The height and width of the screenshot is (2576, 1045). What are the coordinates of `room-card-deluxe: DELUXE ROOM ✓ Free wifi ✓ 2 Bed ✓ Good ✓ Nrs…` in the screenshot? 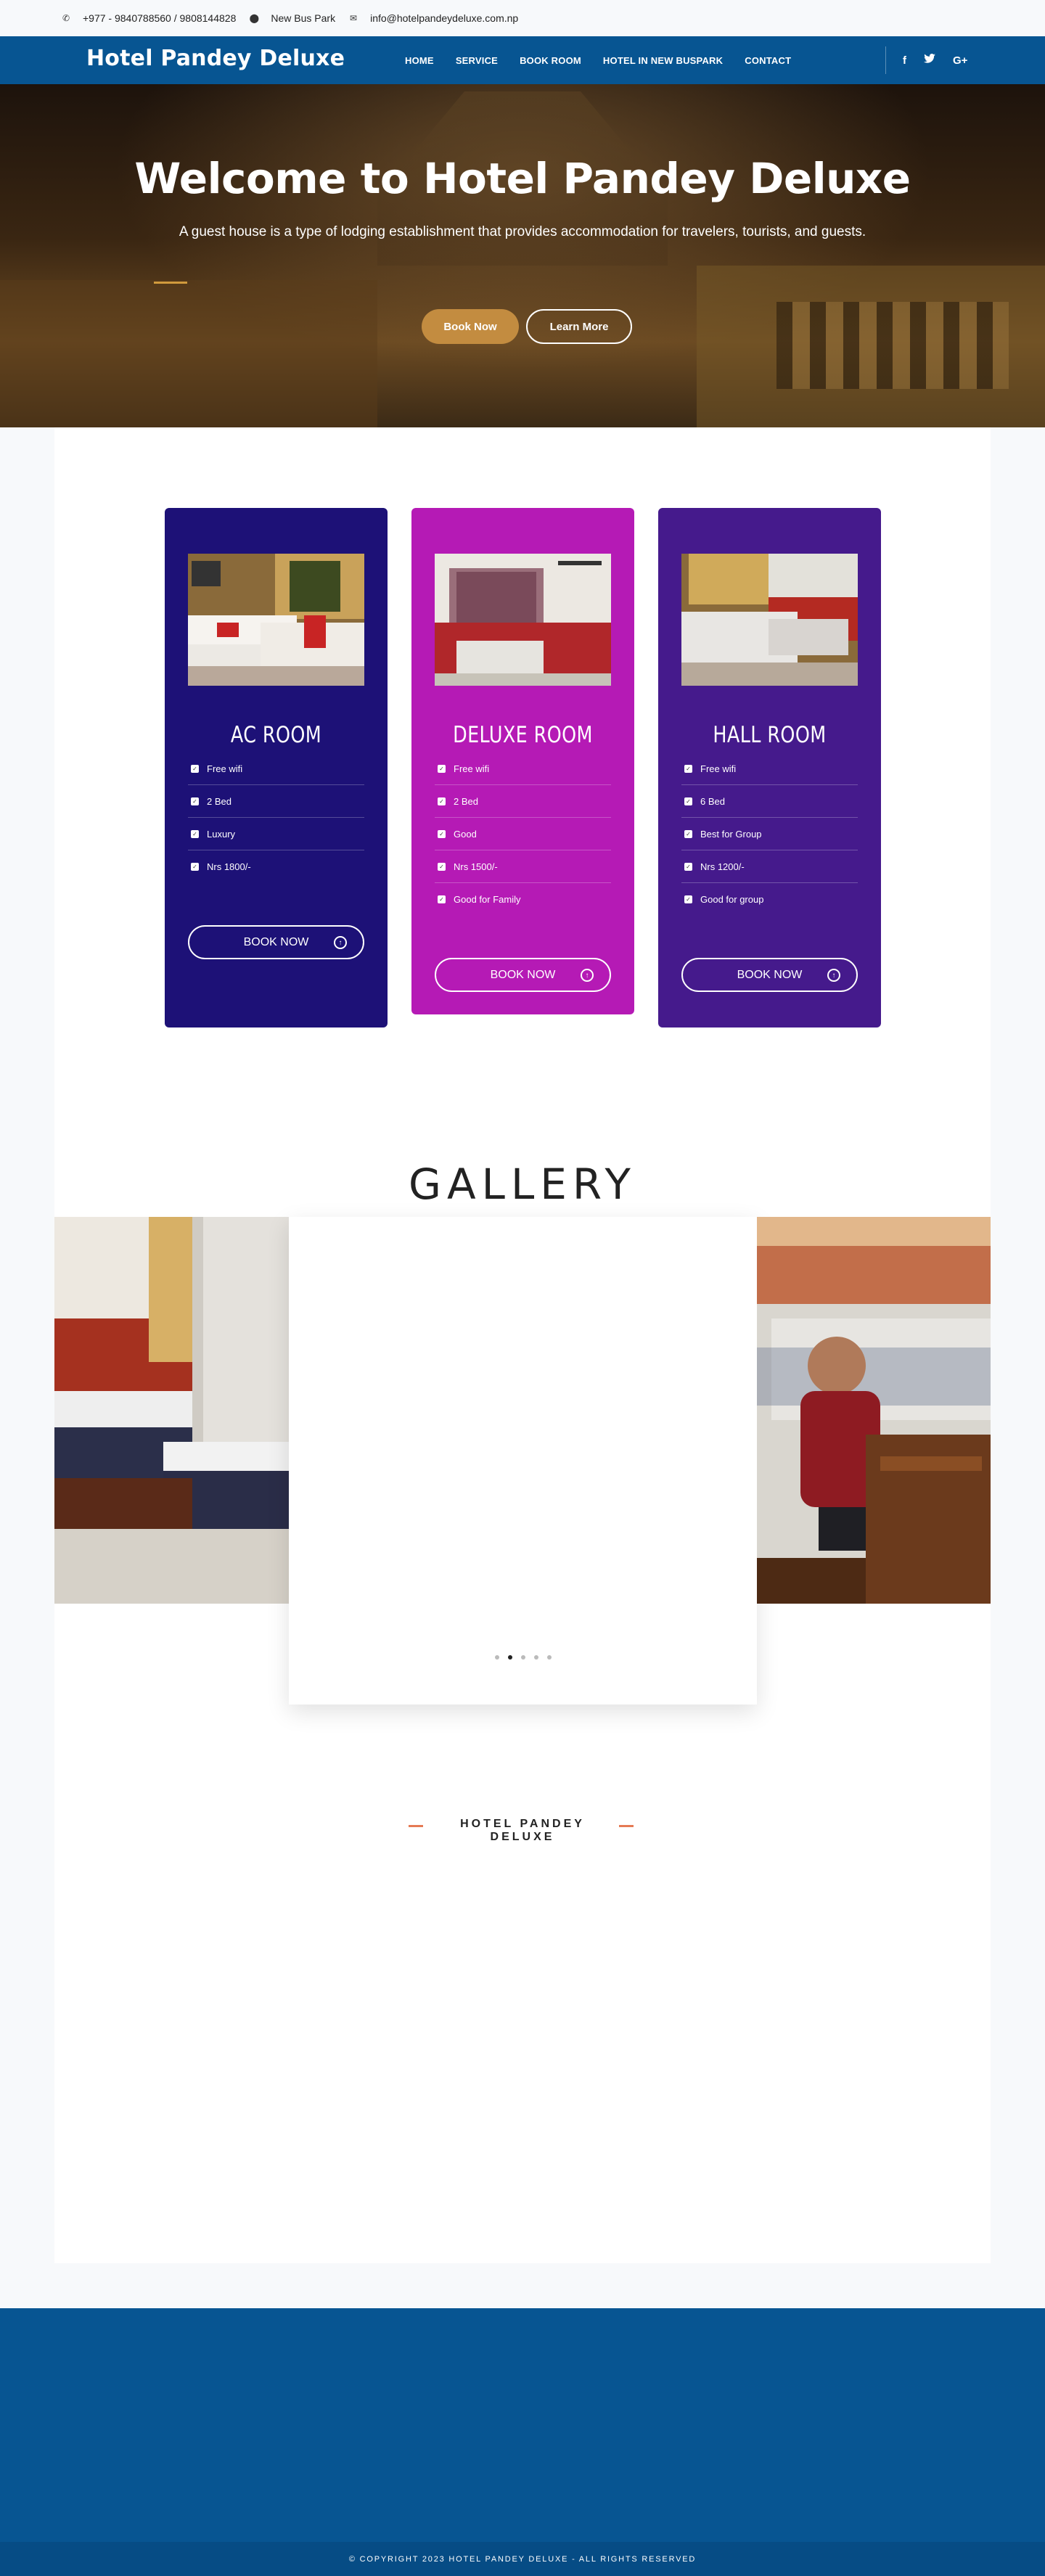 It's located at (522, 761).